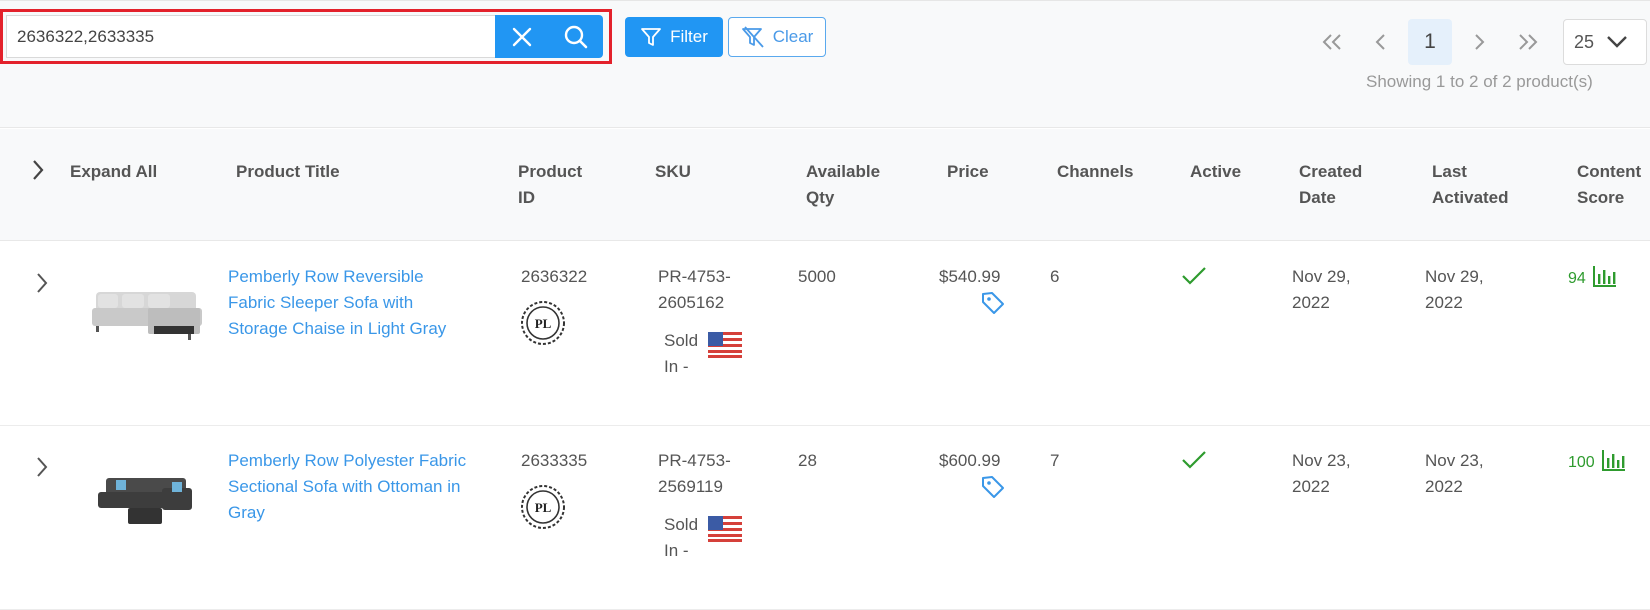  What do you see at coordinates (1454, 290) in the screenshot?
I see `last-activated-date: Nov 29, 2022` at bounding box center [1454, 290].